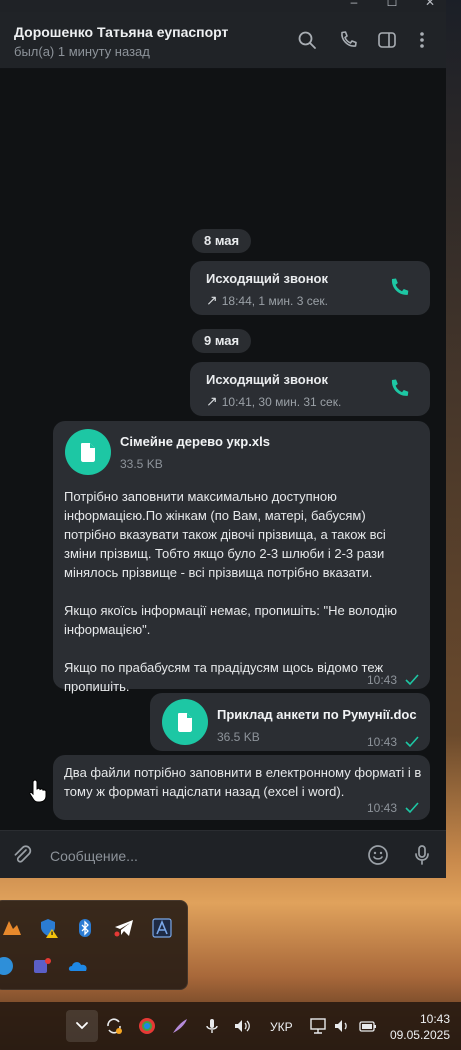  Describe the element at coordinates (212, 1026) in the screenshot. I see `microphone-tray-icon` at that location.